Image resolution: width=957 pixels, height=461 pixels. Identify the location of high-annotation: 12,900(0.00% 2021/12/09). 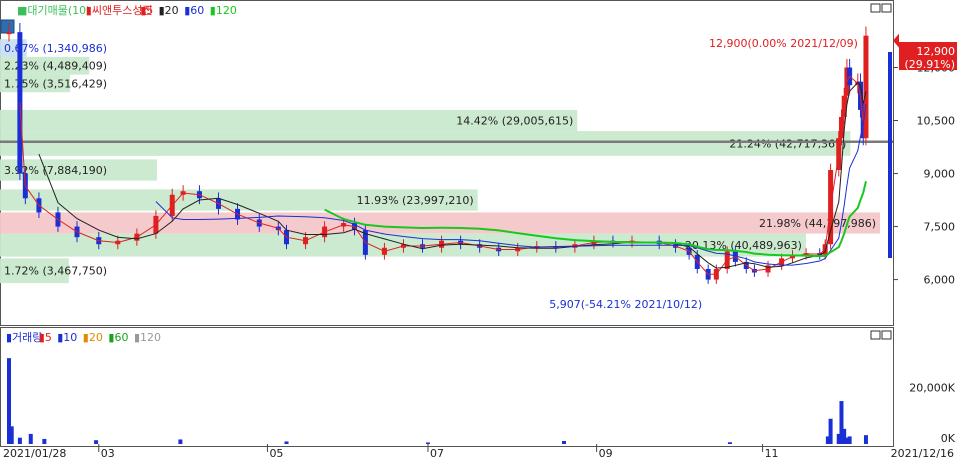
(783, 43).